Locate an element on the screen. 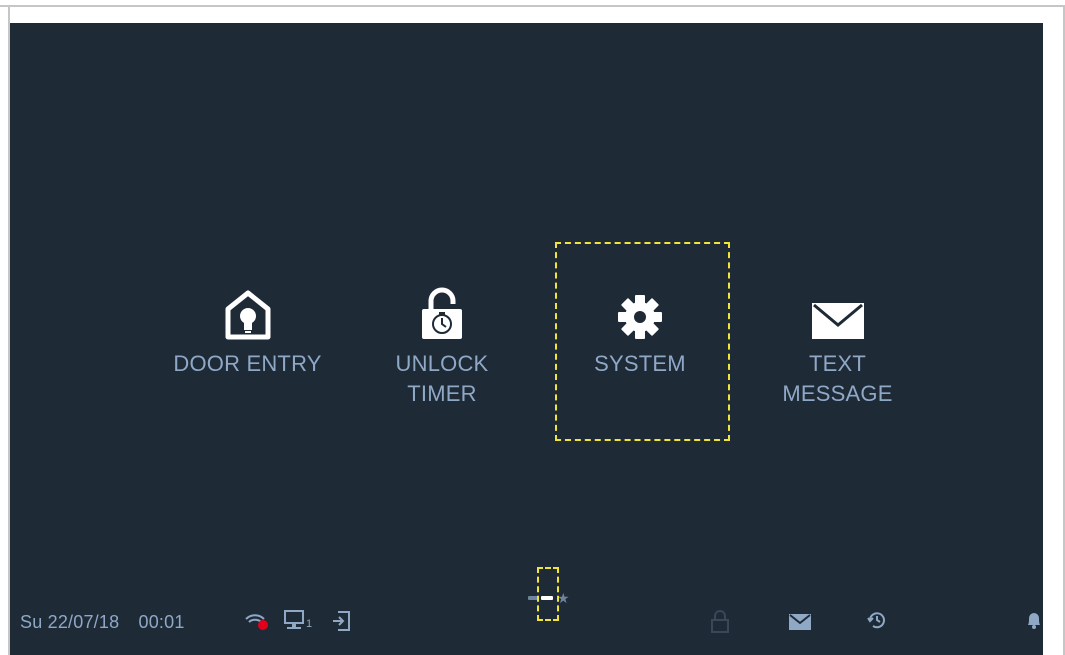 This screenshot has height=655, width=1065. monitor-index: 1 is located at coordinates (309, 624).